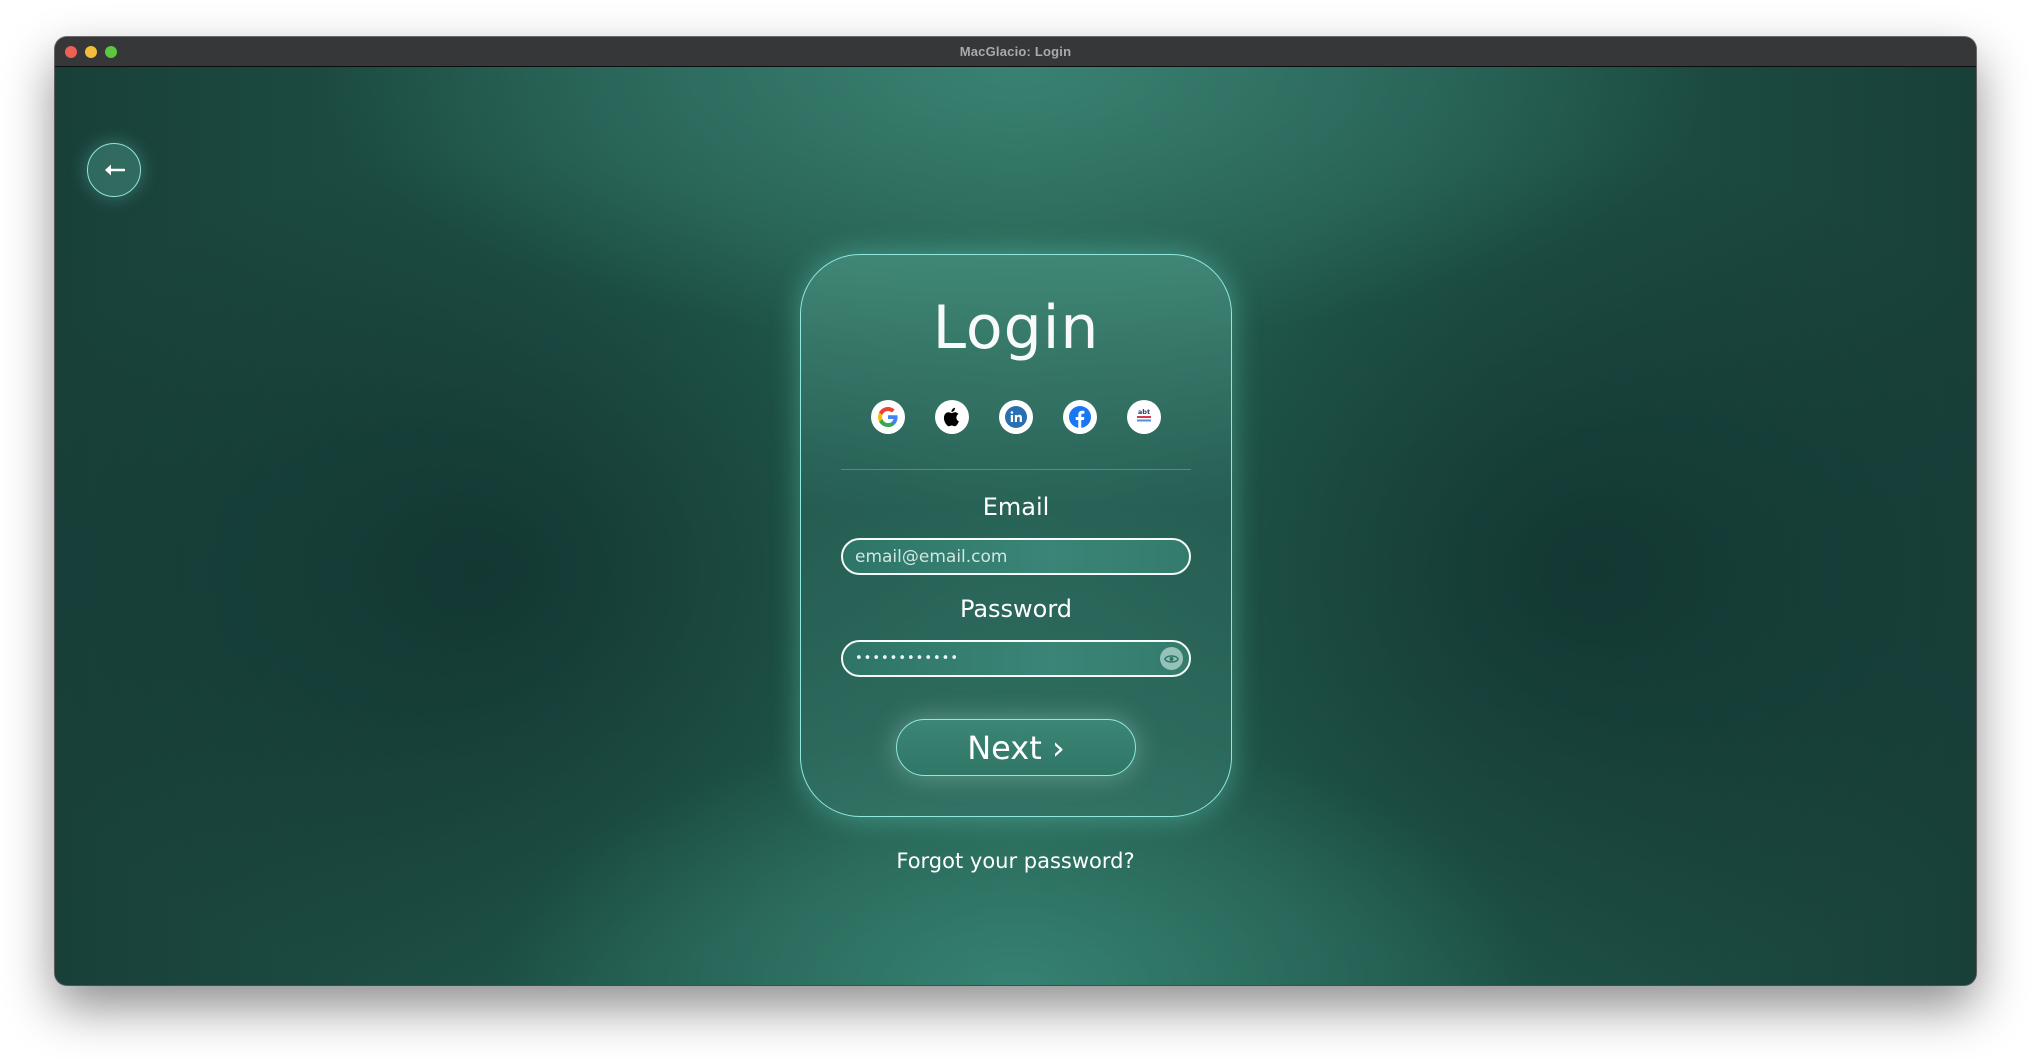 This screenshot has width=2032, height=1059. I want to click on linkedin-login-button, so click(1016, 417).